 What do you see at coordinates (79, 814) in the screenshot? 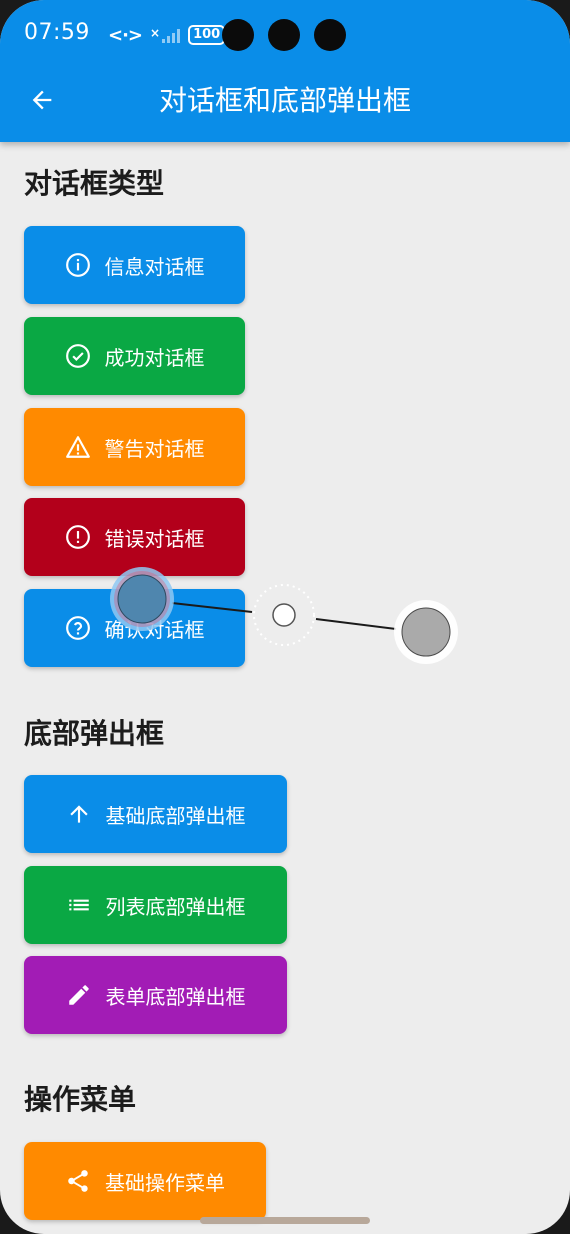
I see `arrow-up-icon` at bounding box center [79, 814].